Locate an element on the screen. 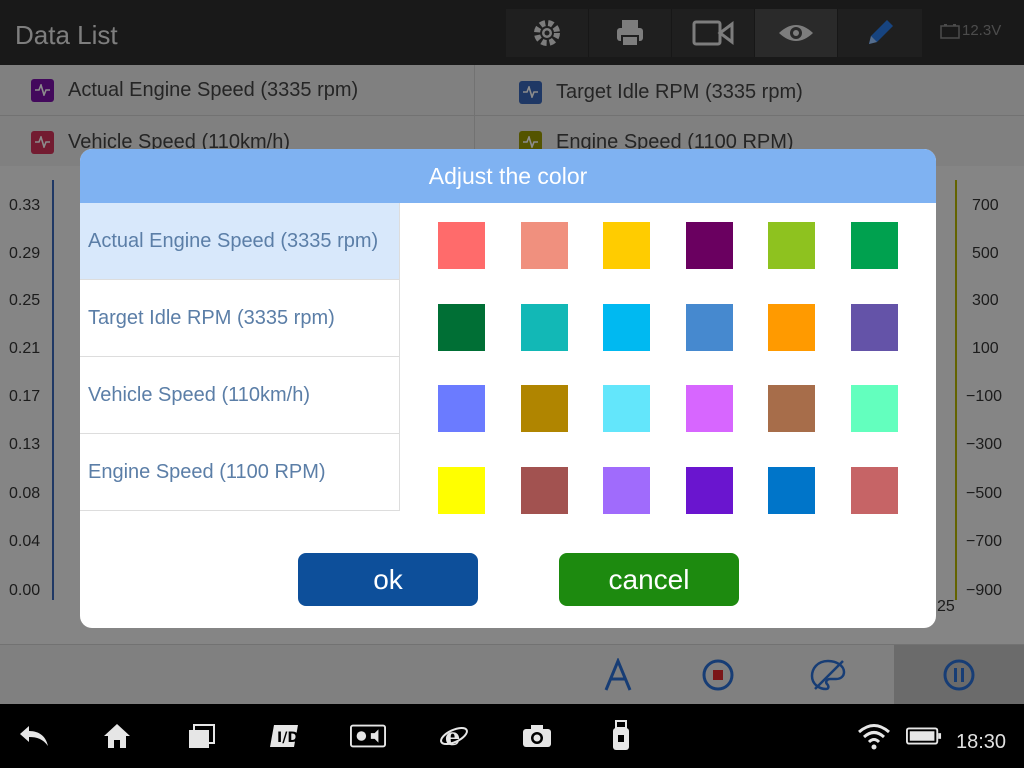 The image size is (1024, 768). wifi-icon is located at coordinates (874, 736).